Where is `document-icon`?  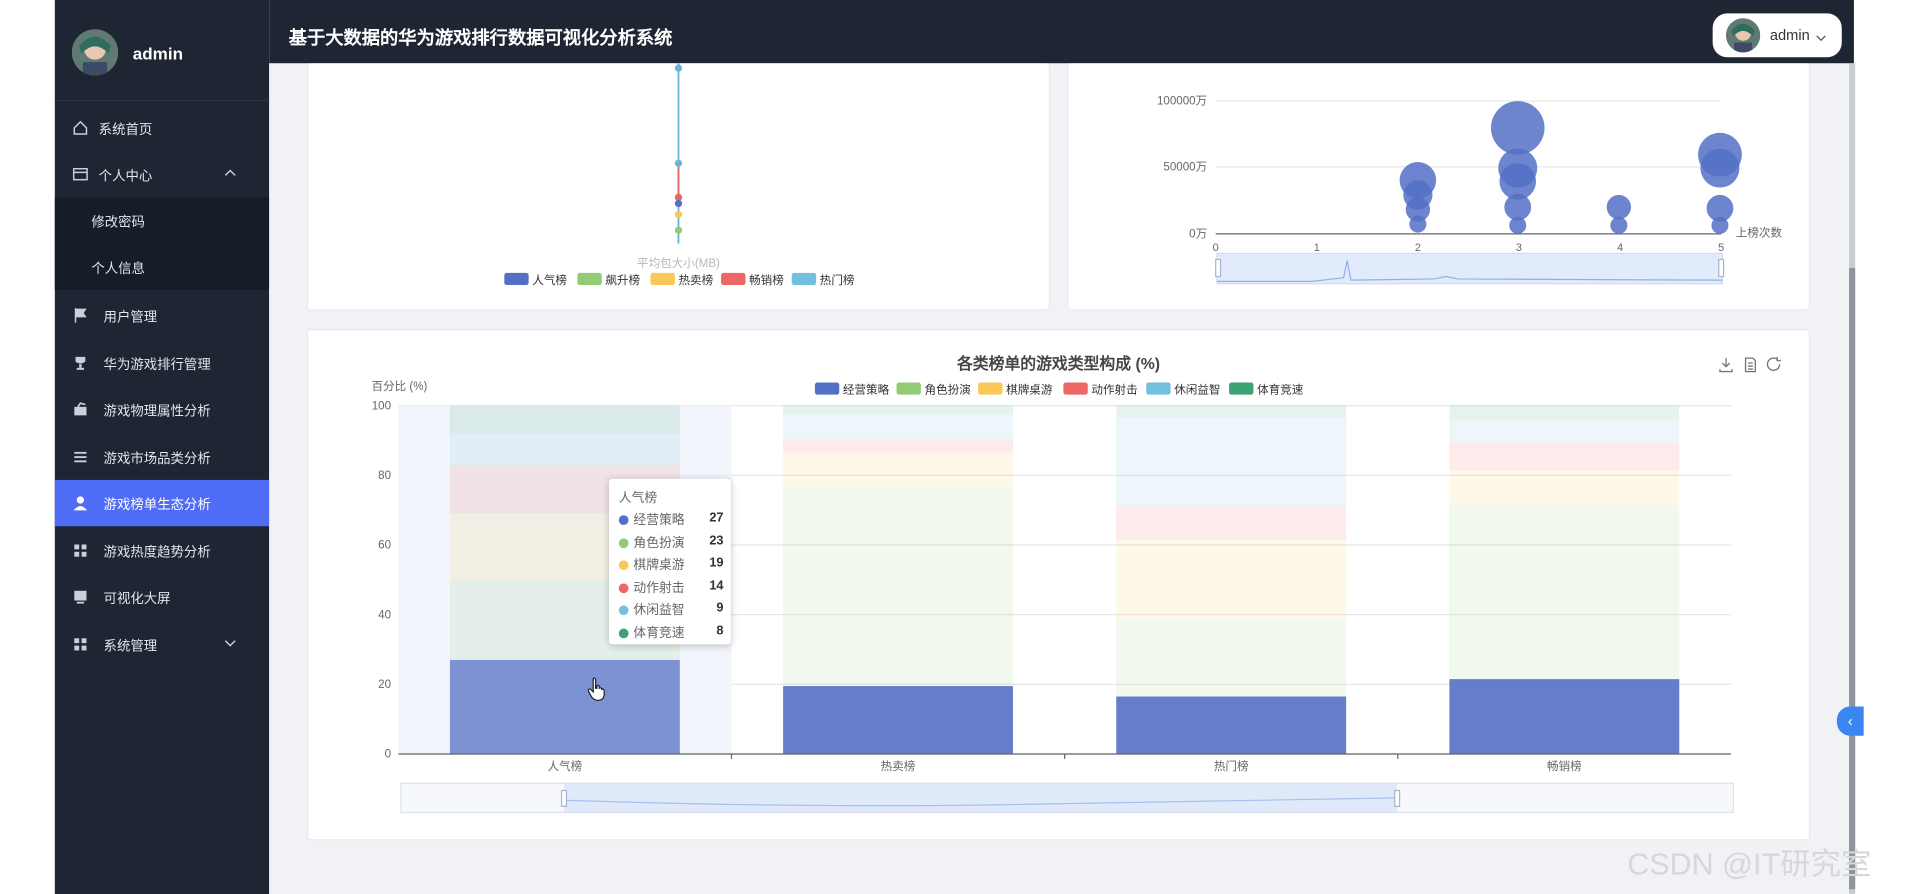
document-icon is located at coordinates (1750, 365).